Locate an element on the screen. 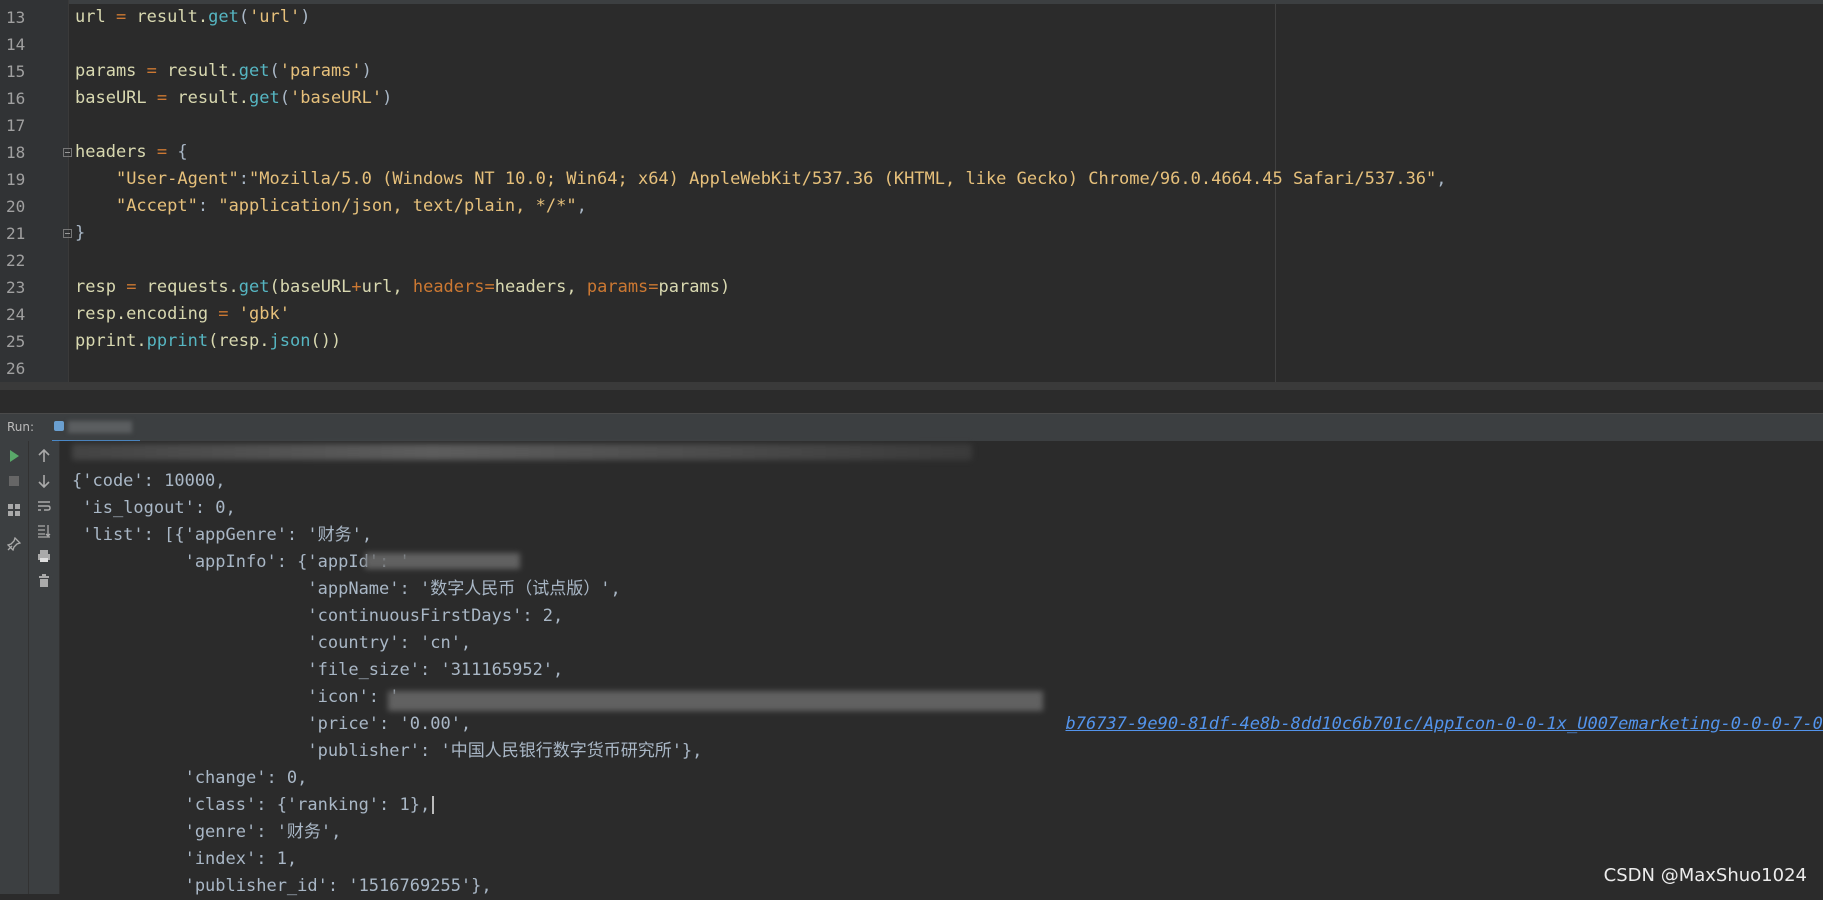 The height and width of the screenshot is (900, 1823). line-number: 16 is located at coordinates (16, 98).